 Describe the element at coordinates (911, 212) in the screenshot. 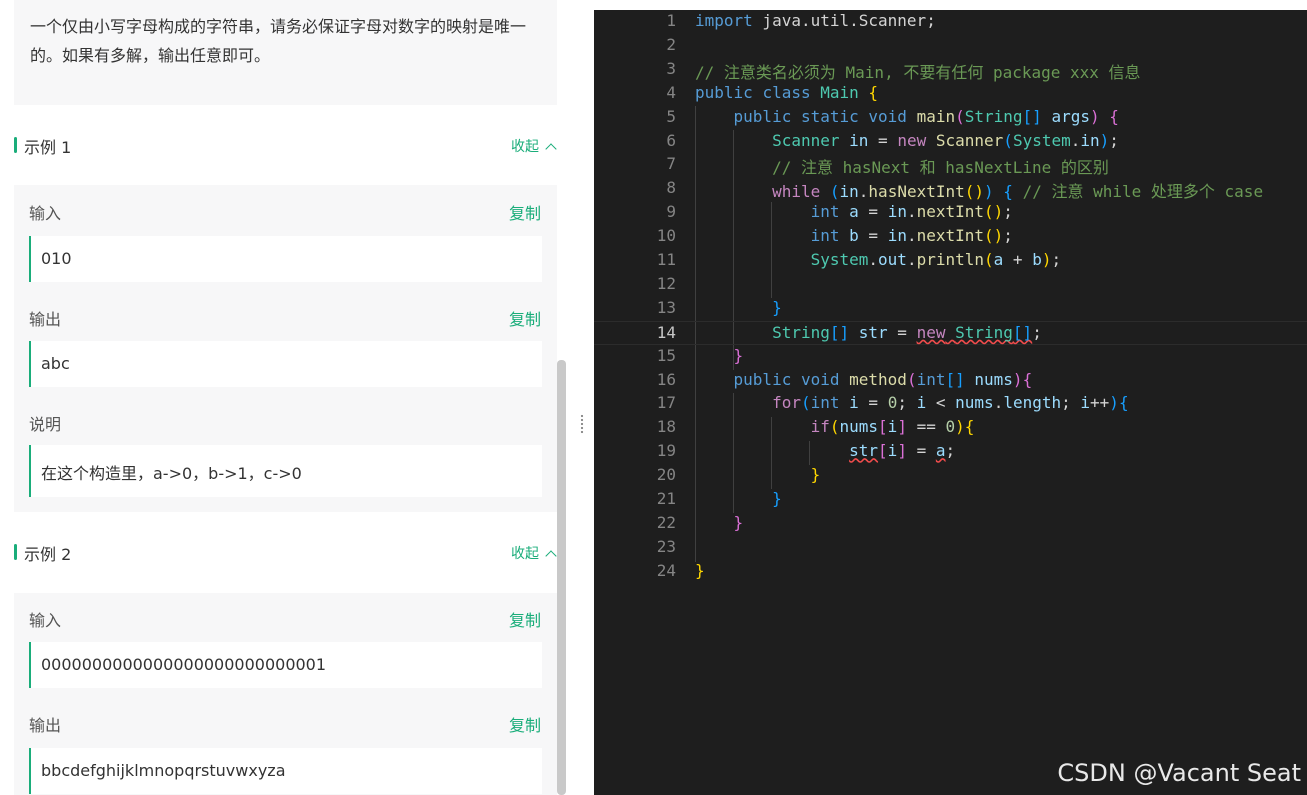

I see `code-text: int a = in.nextInt();` at that location.